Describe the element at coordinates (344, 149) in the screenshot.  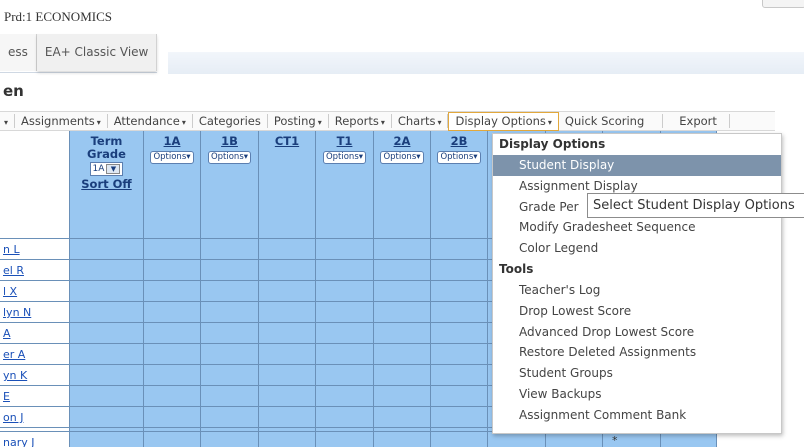
I see `column-header-t1: T1 Options▾` at that location.